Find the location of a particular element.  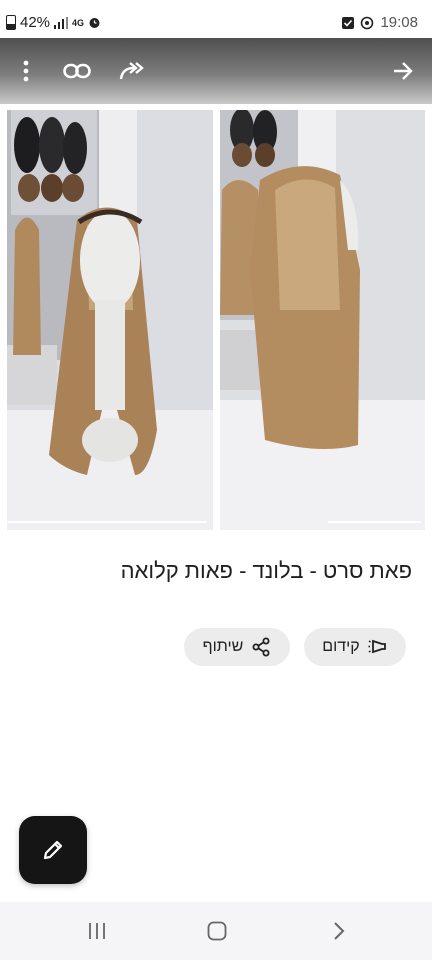

share-button: שיתוף is located at coordinates (237, 647).